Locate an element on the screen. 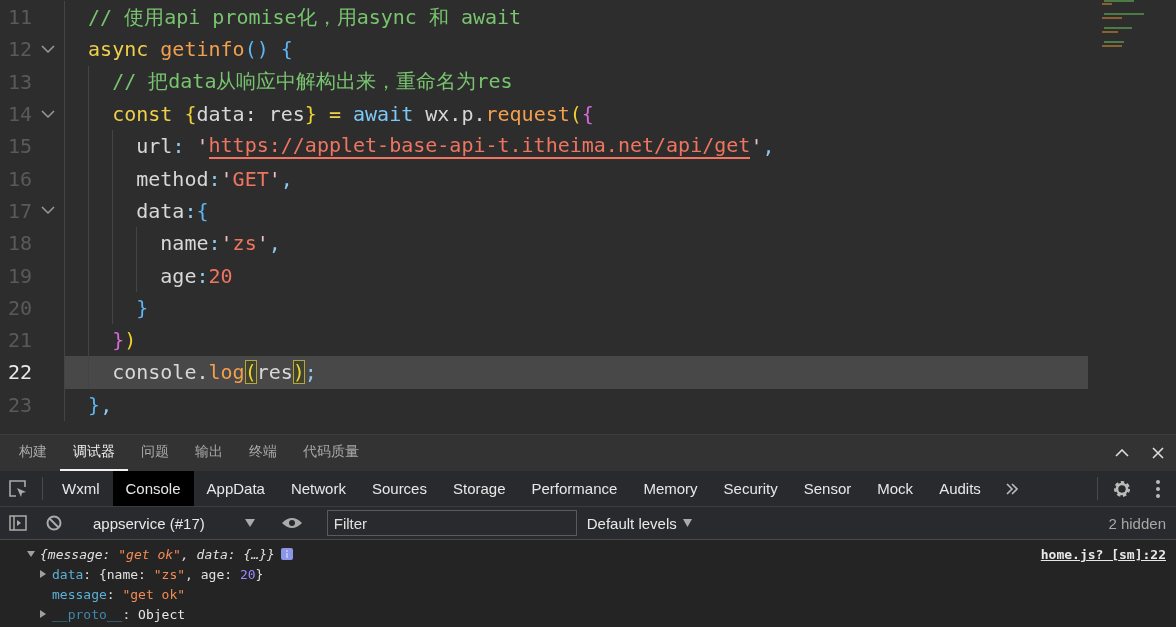 This screenshot has width=1176, height=627. code-token: log is located at coordinates (226, 372).